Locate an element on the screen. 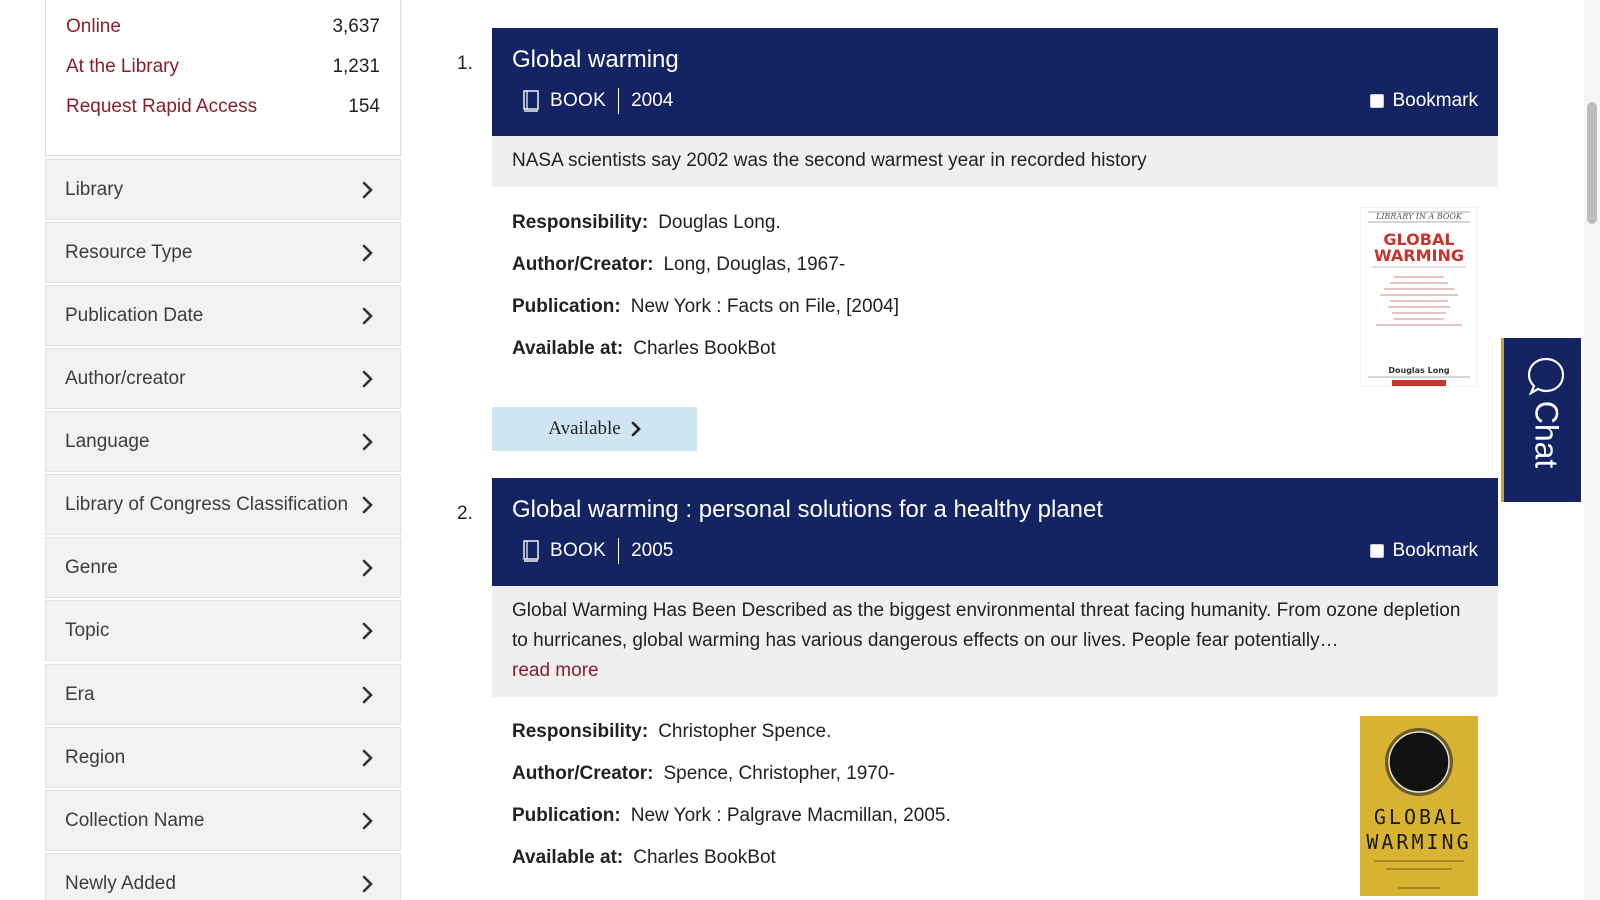 Image resolution: width=1600 pixels, height=900 pixels. result-number: 2. is located at coordinates (465, 513).